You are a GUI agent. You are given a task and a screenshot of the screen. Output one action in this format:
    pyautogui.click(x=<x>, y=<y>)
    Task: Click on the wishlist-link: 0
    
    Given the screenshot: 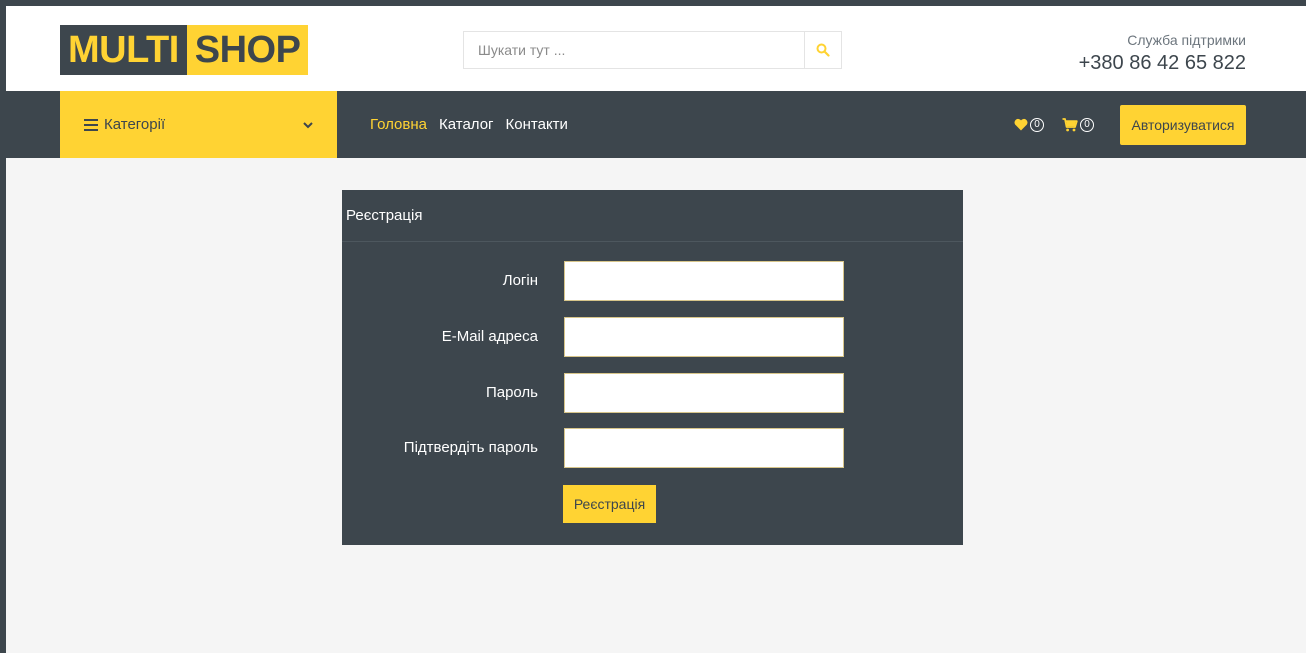 What is the action you would take?
    pyautogui.click(x=1029, y=124)
    